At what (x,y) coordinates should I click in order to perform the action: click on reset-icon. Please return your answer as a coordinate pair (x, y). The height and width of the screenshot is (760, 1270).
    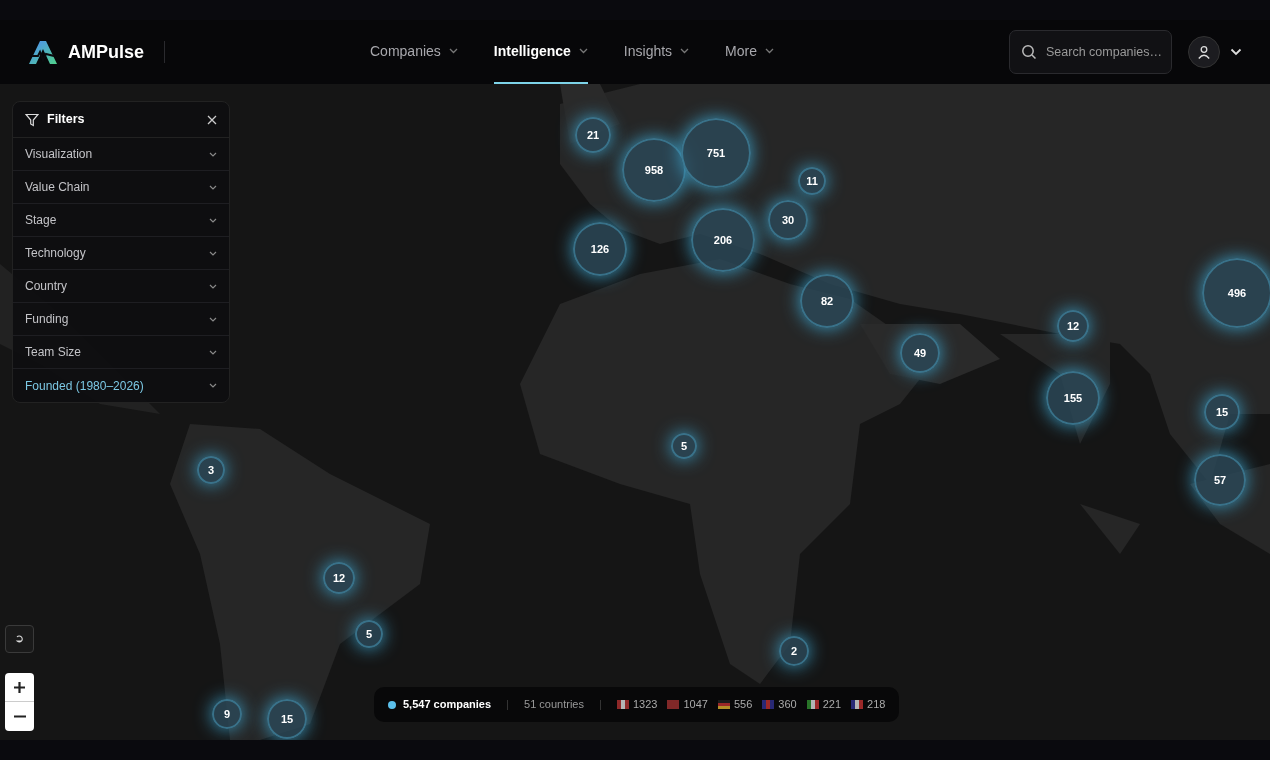
    Looking at the image, I should click on (19, 639).